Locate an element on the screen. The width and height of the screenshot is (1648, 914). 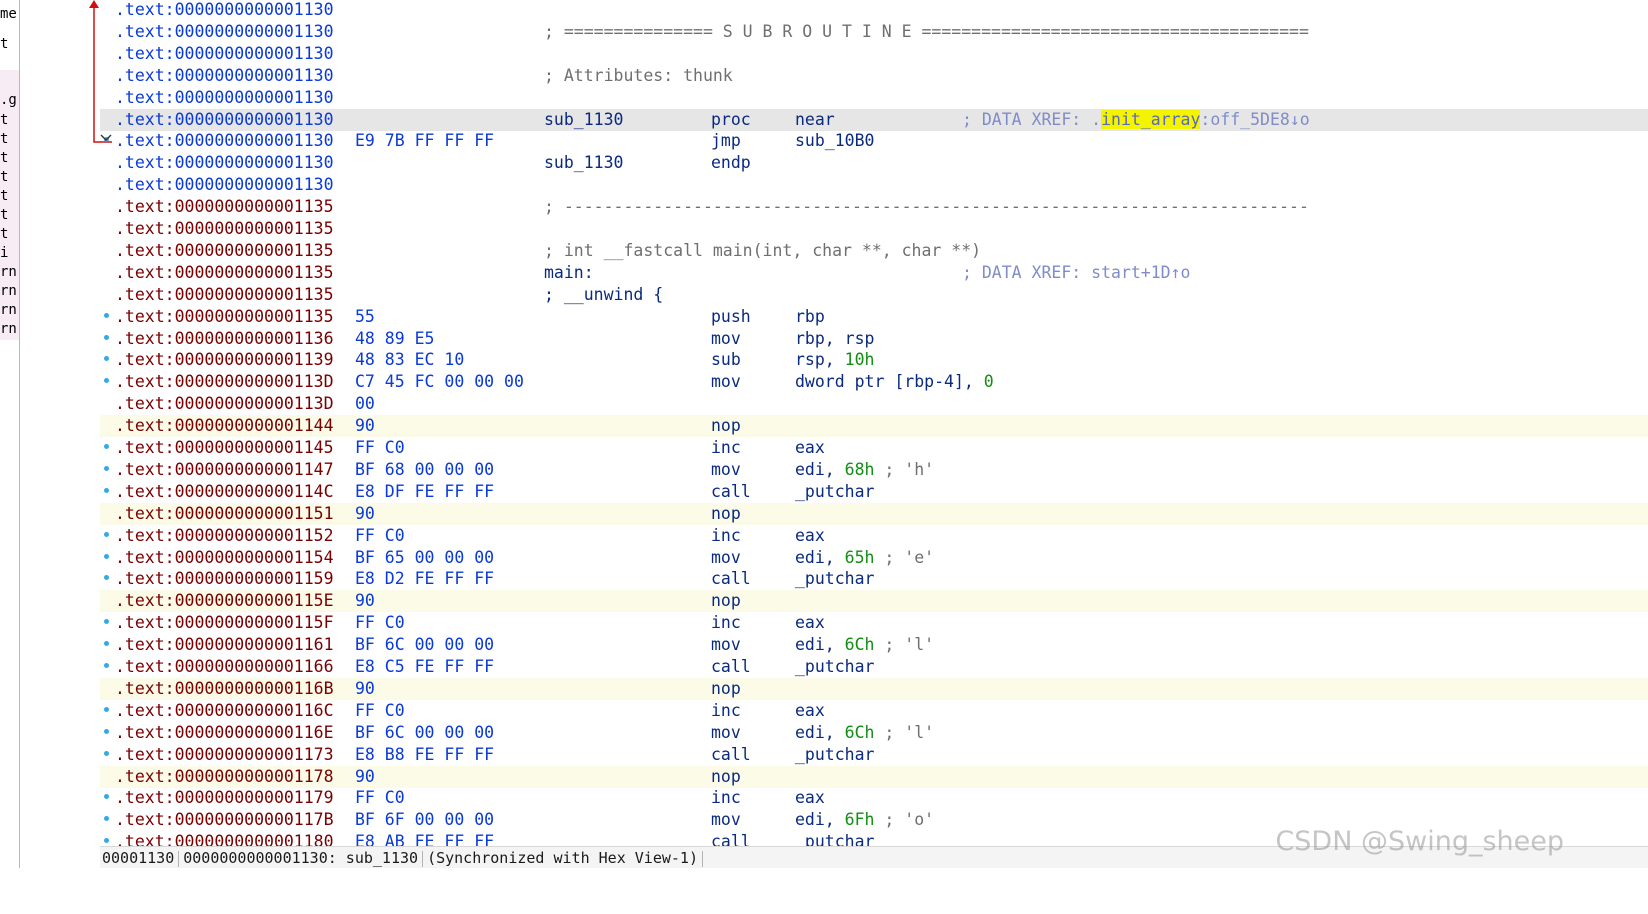
disasm-line: .text:000000000000115F FF C0 inc eax is located at coordinates (874, 623).